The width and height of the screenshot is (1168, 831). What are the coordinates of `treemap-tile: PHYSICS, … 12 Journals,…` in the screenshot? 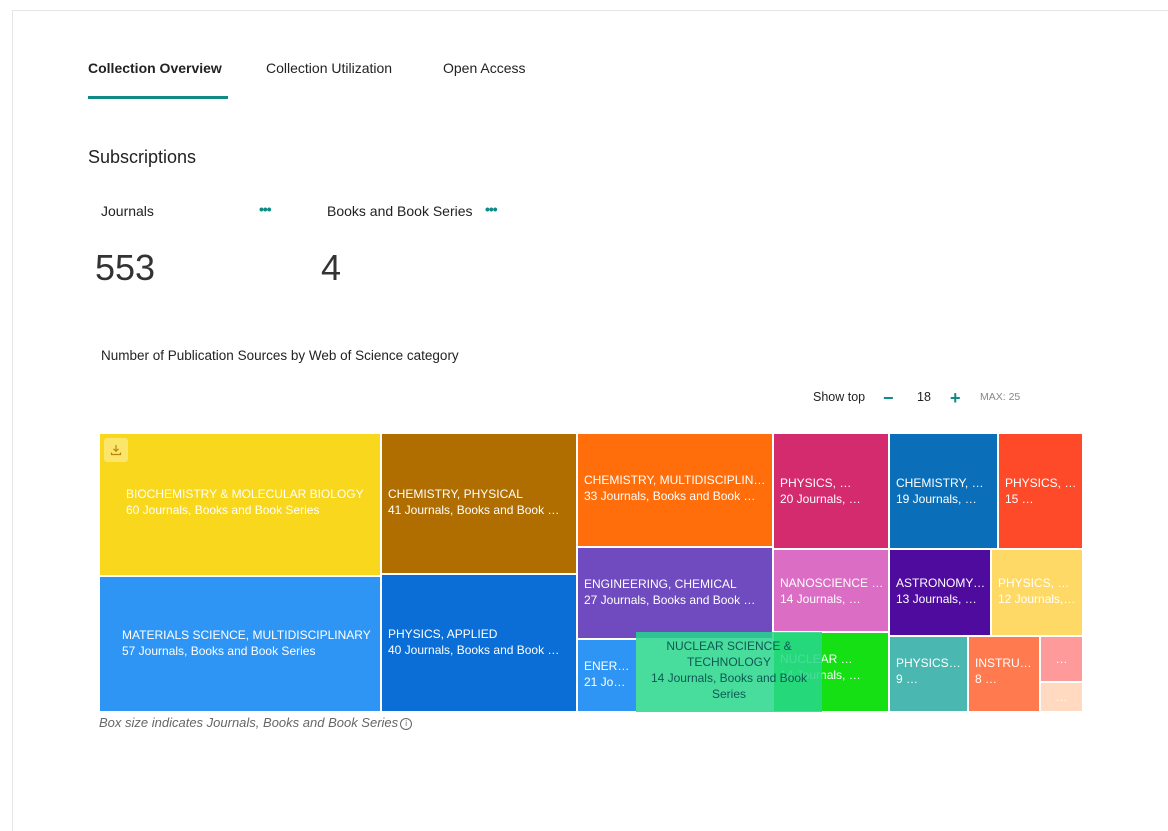 It's located at (1037, 592).